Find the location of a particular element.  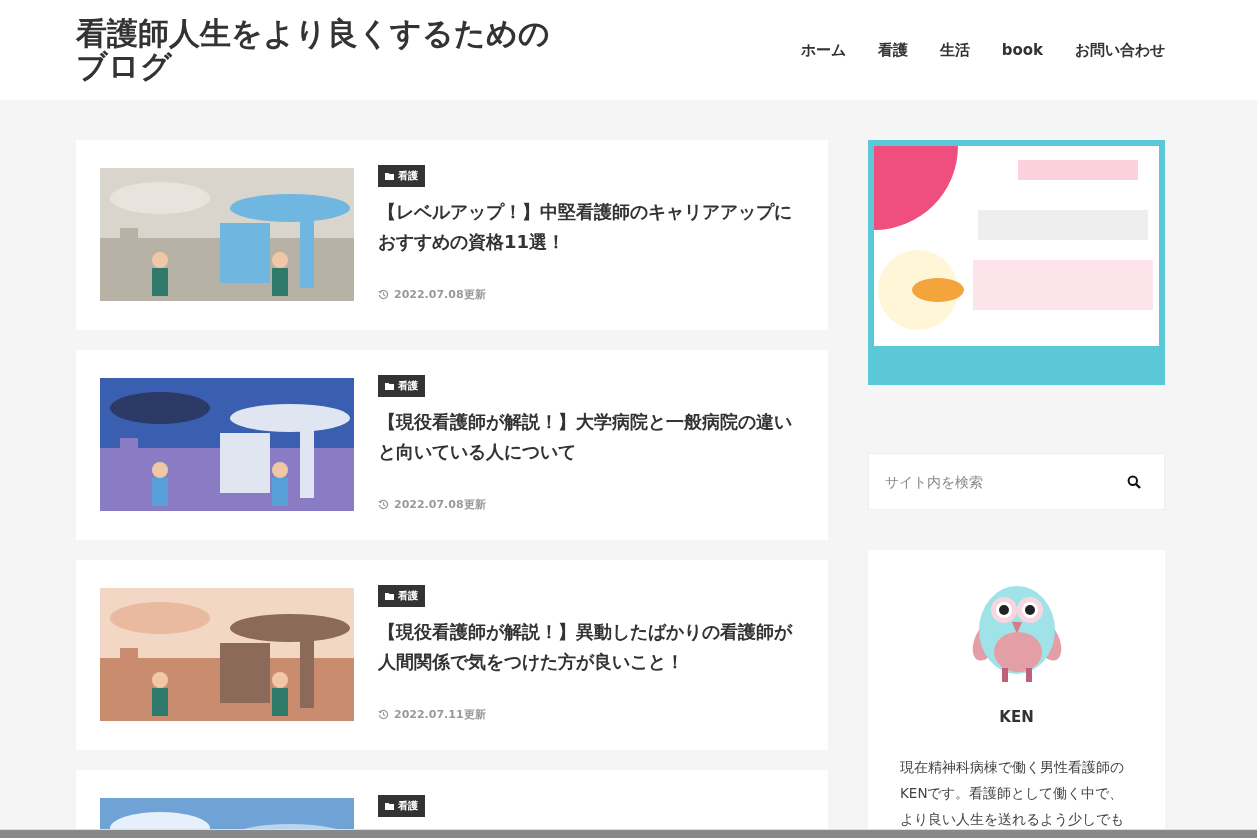

profile-name: KEN is located at coordinates (1016, 717).